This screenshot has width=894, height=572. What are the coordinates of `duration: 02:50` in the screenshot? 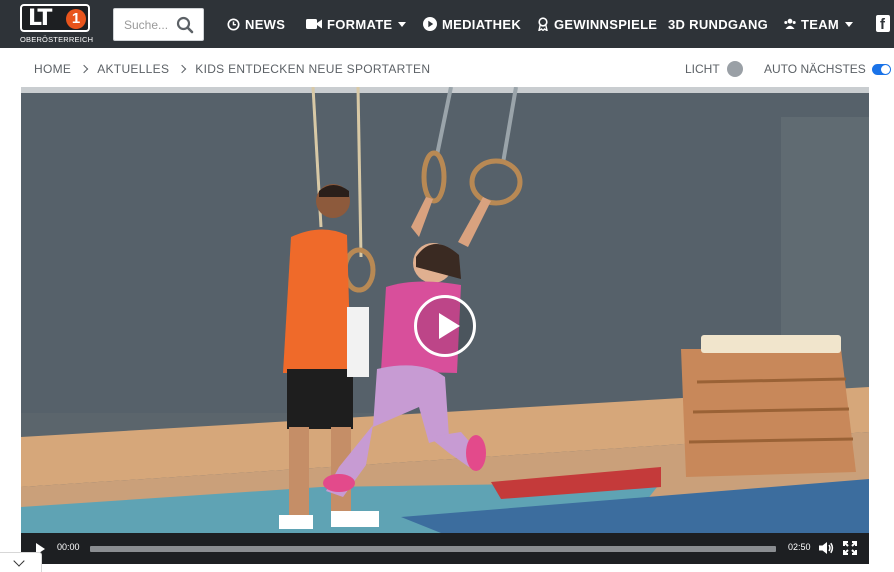 It's located at (799, 547).